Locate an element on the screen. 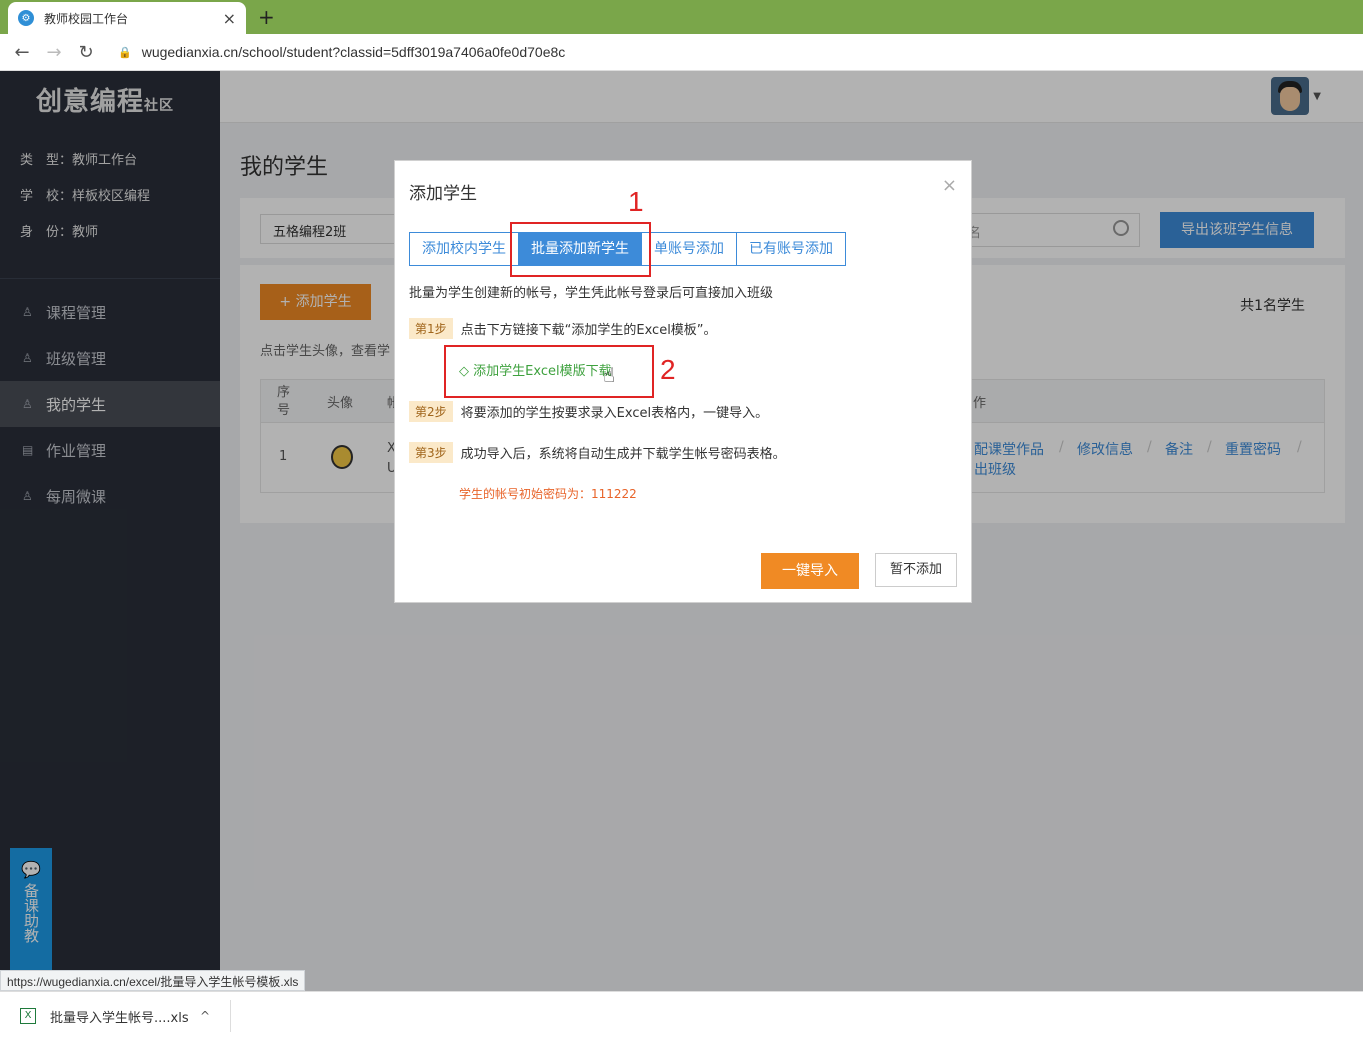 The width and height of the screenshot is (1363, 1038). reload-button: ↻ is located at coordinates (86, 52).